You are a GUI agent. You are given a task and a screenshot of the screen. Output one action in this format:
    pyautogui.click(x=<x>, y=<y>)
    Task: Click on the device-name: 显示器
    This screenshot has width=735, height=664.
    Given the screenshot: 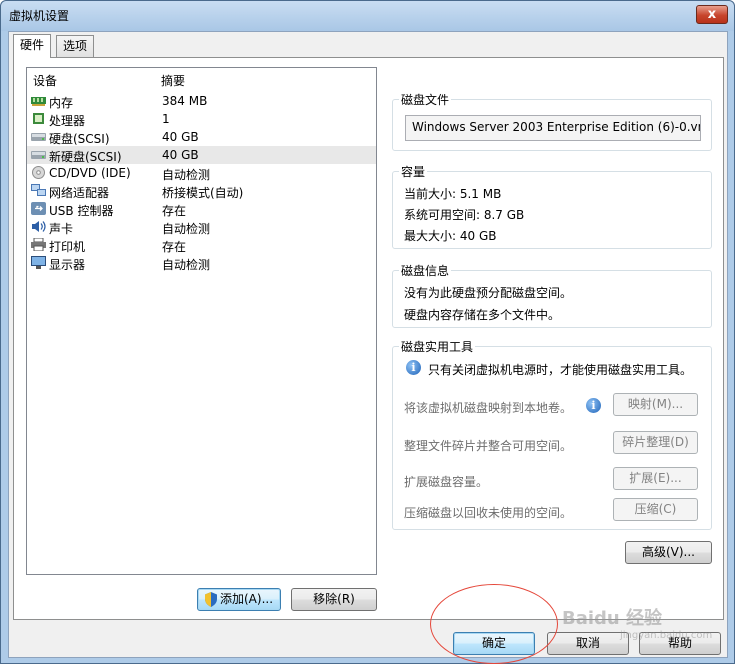 What is the action you would take?
    pyautogui.click(x=67, y=265)
    